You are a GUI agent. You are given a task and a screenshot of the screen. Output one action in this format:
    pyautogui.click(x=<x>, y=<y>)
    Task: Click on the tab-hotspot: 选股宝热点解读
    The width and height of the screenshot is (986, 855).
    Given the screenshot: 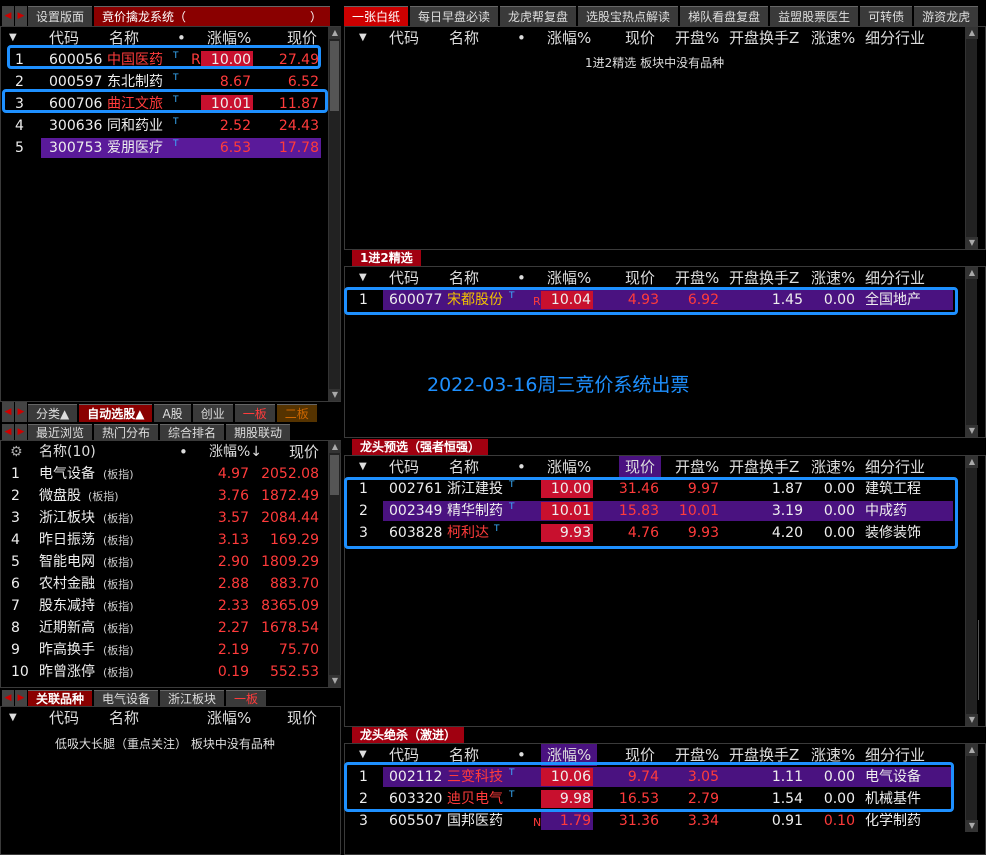 What is the action you would take?
    pyautogui.click(x=628, y=16)
    